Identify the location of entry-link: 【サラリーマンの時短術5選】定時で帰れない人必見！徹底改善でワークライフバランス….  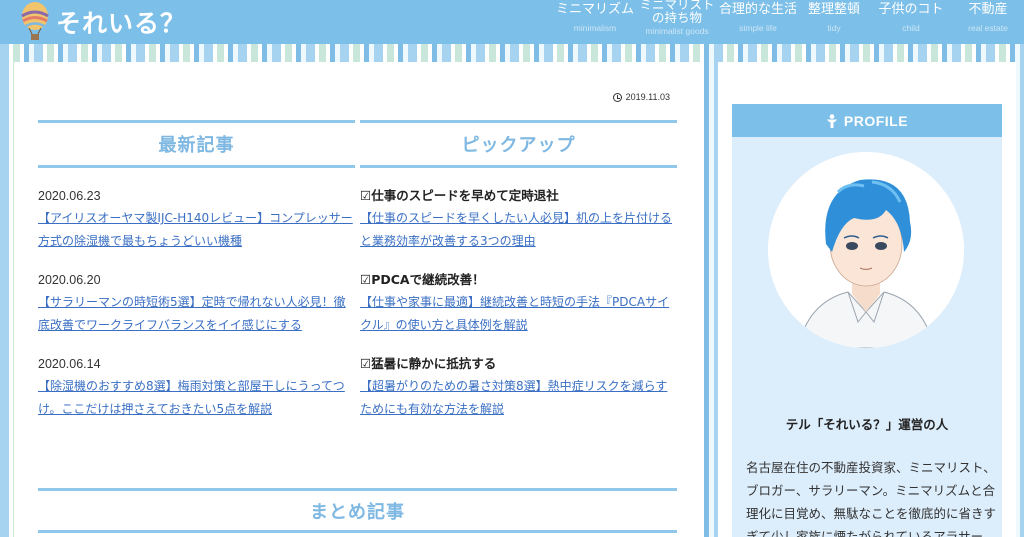
(196, 314).